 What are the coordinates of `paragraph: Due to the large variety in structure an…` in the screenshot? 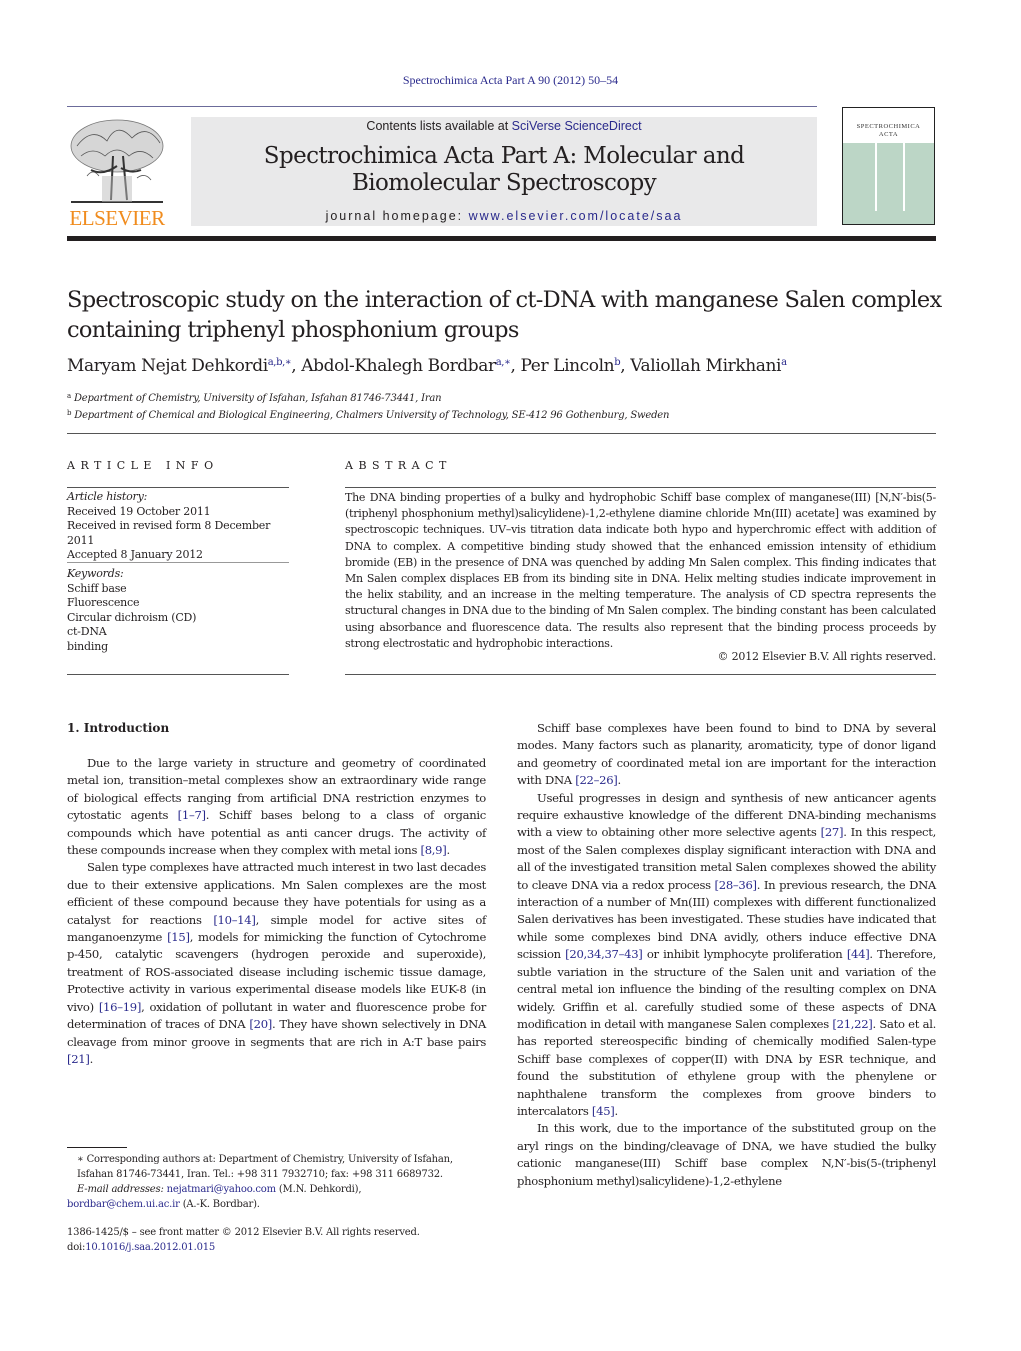 It's located at (276, 807).